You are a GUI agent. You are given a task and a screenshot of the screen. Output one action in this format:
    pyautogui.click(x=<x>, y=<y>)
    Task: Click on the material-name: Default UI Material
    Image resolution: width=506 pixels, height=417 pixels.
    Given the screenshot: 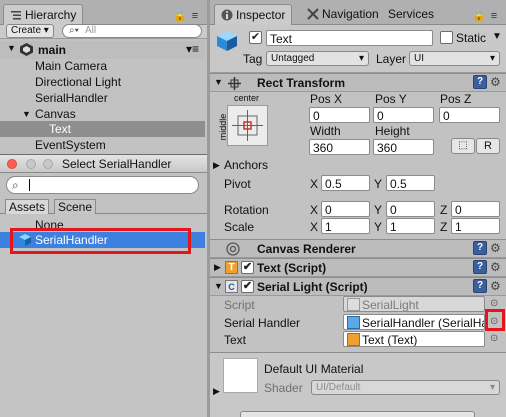 What is the action you would take?
    pyautogui.click(x=314, y=369)
    